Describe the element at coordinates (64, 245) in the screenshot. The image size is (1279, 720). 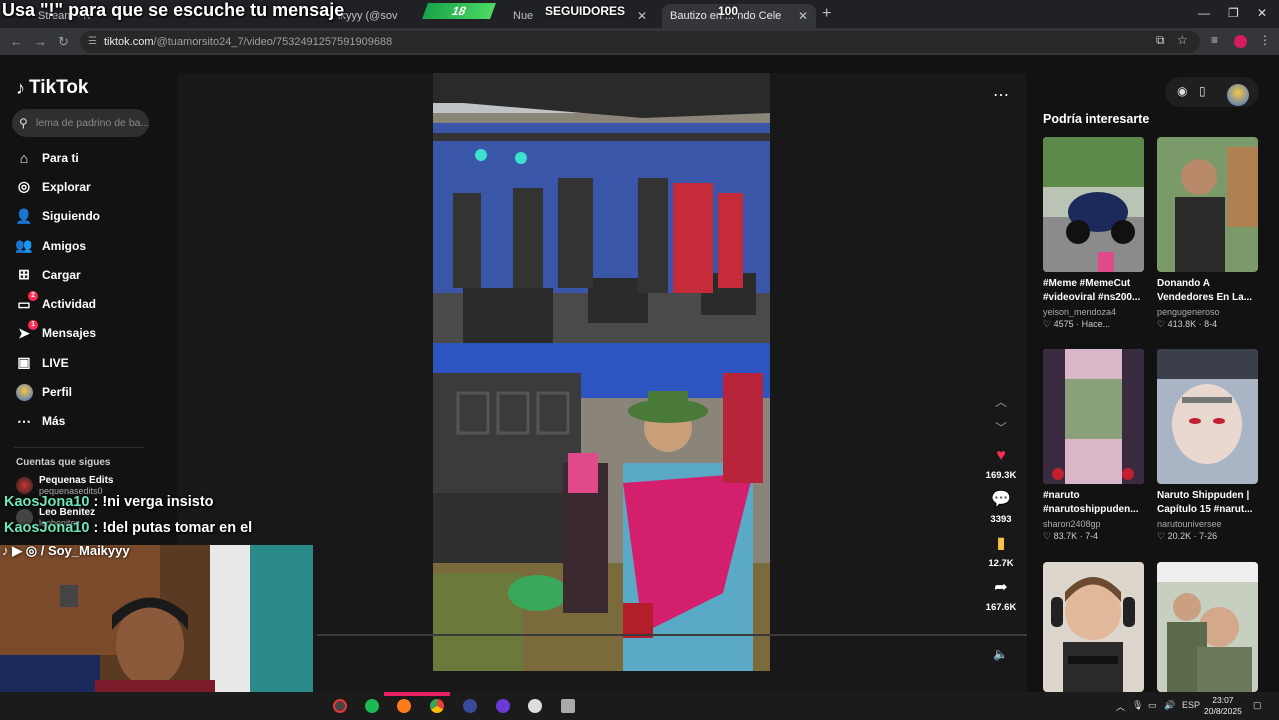
I see `nav-label: Amigos` at that location.